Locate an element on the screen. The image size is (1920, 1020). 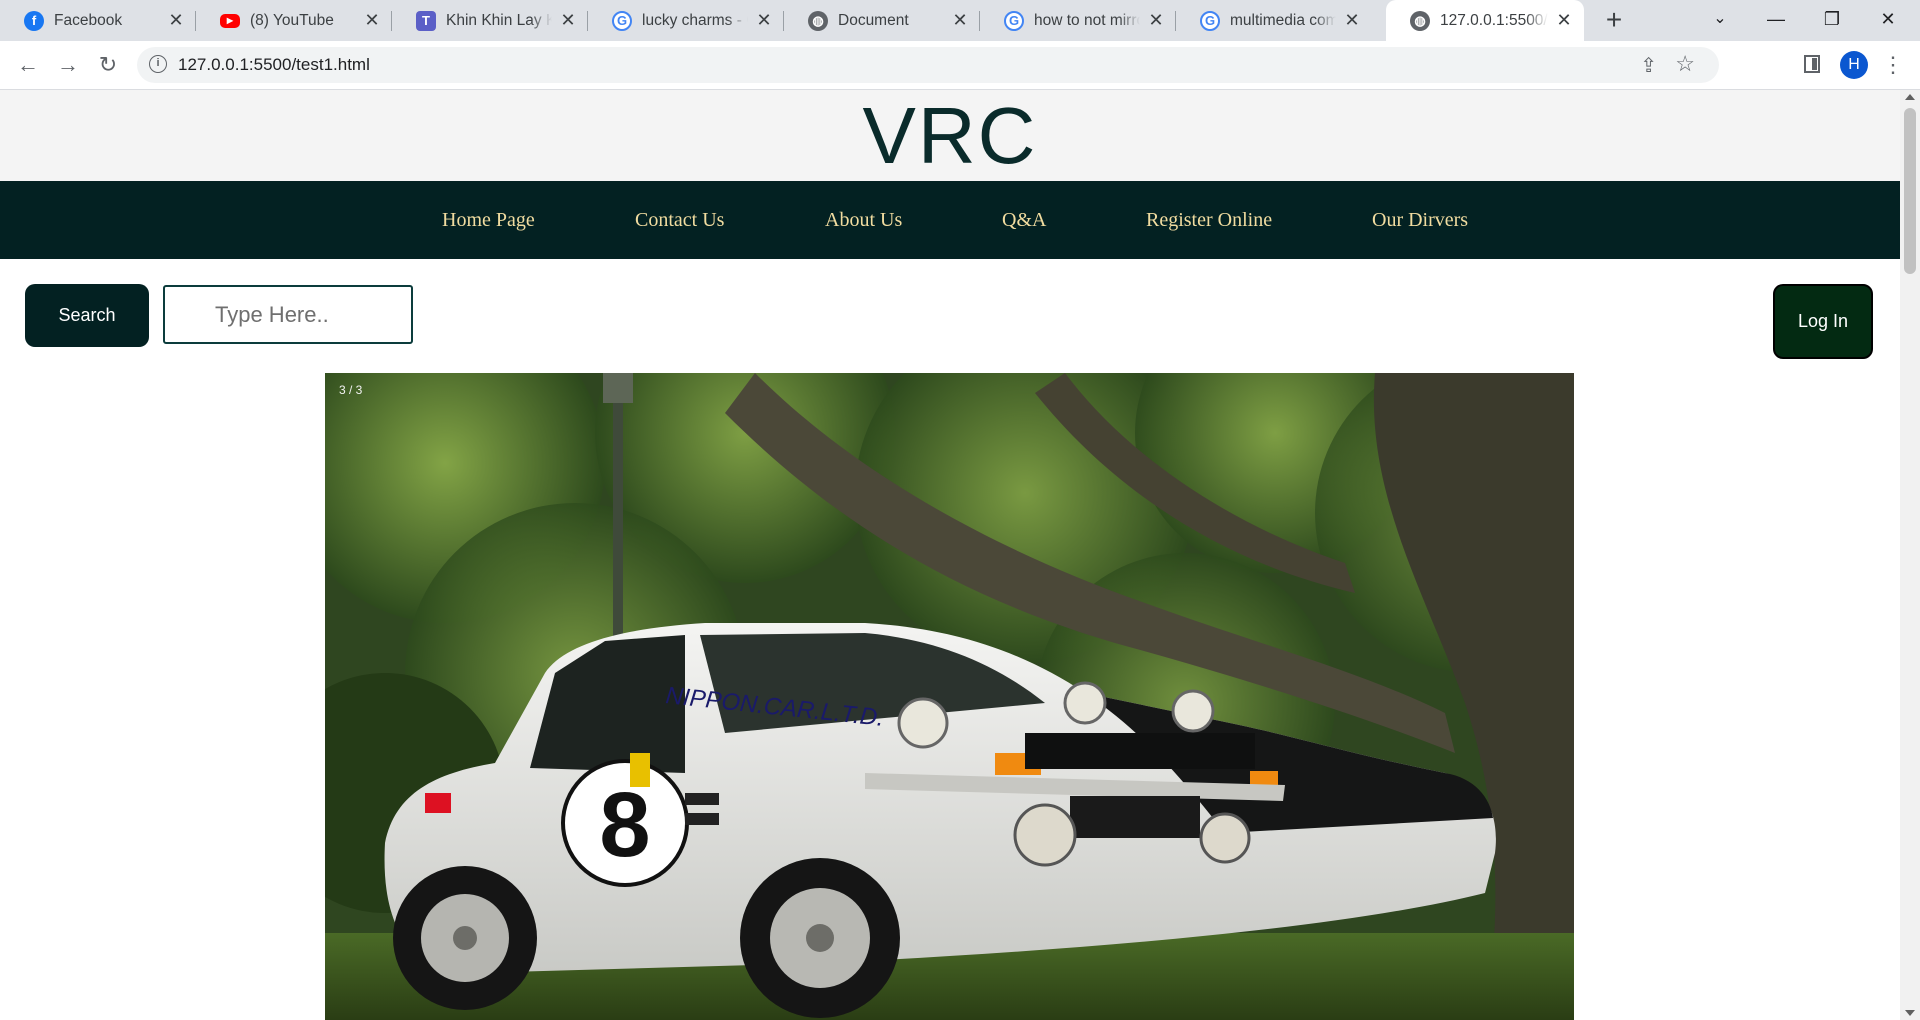
bookmark-star-icon: ☆ is located at coordinates (1685, 64).